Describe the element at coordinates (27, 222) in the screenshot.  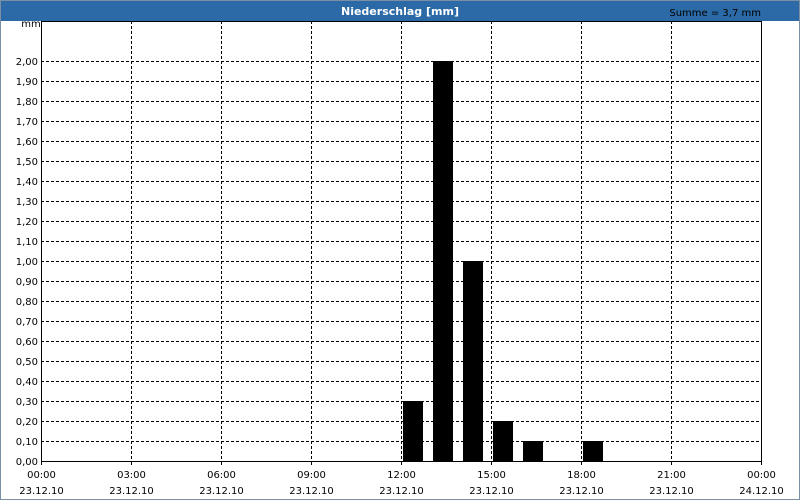
I see `y-tick-label: 1,20` at that location.